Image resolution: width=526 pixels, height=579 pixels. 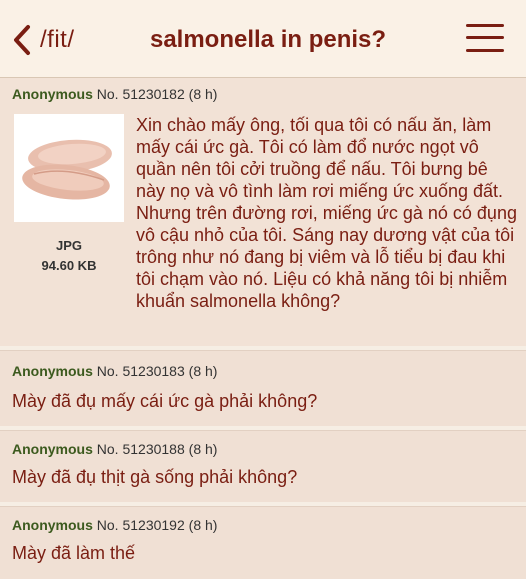 What do you see at coordinates (153, 525) in the screenshot?
I see `post-number: 51230192` at bounding box center [153, 525].